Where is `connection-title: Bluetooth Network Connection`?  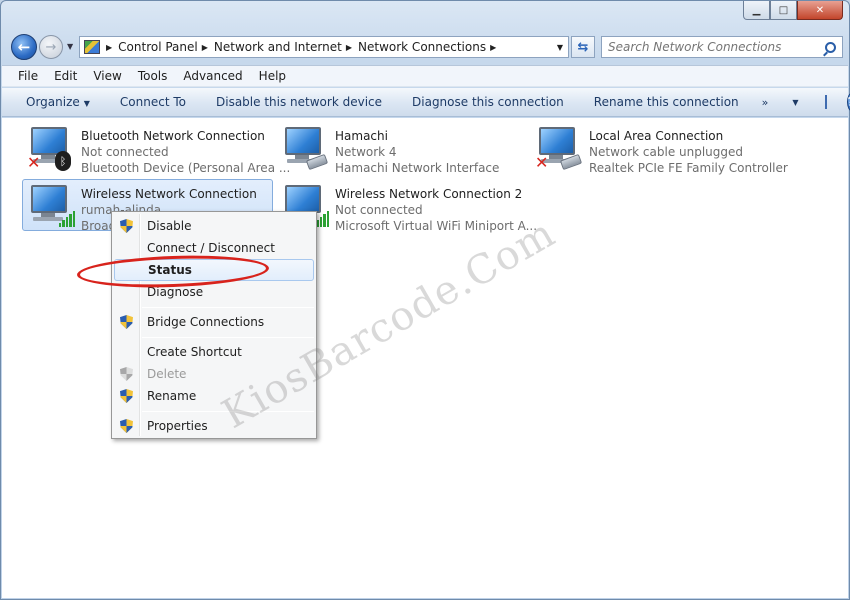 connection-title: Bluetooth Network Connection is located at coordinates (173, 136).